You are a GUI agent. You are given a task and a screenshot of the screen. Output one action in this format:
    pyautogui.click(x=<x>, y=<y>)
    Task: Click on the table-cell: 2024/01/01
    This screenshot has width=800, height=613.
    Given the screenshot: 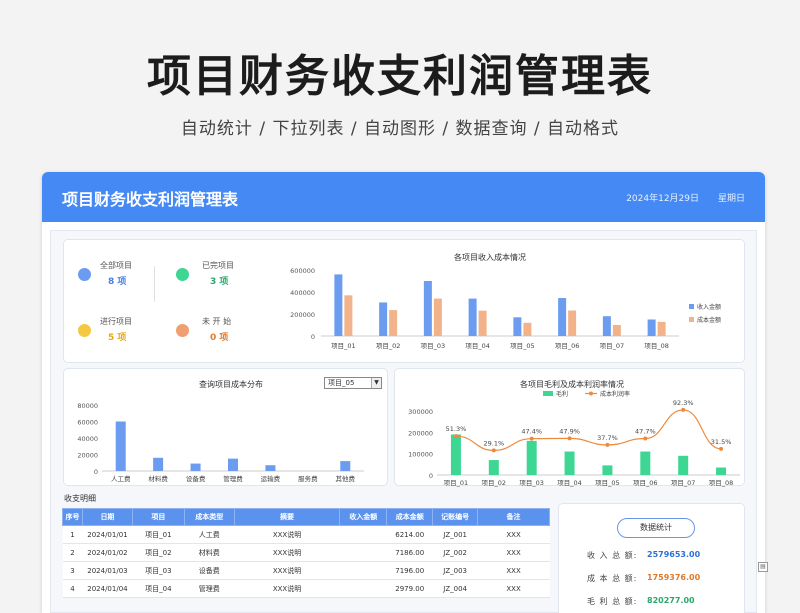 What is the action you would take?
    pyautogui.click(x=107, y=534)
    